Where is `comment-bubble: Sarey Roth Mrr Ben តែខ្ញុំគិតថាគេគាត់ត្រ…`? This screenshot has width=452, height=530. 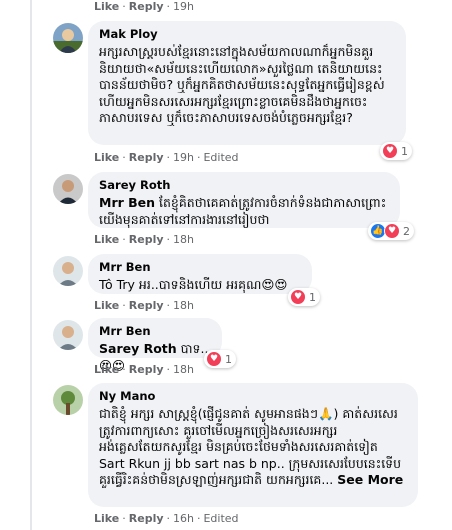 comment-bubble: Sarey Roth Mrr Ben តែខ្ញុំគិតថាគេគាត់ត្រ… is located at coordinates (244, 200).